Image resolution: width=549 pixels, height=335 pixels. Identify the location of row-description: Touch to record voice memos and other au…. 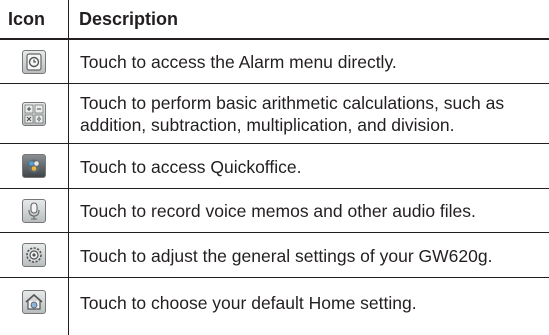
(278, 211).